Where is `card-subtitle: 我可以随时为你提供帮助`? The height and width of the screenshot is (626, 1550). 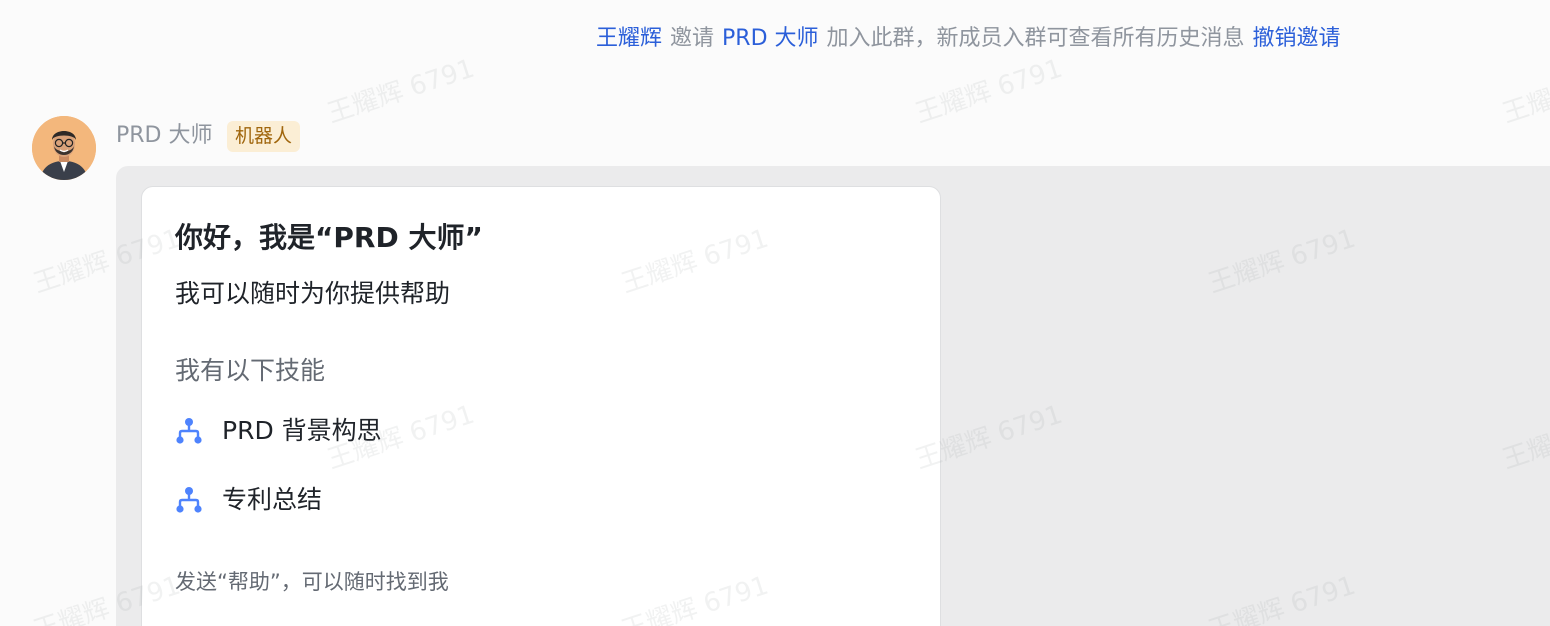 card-subtitle: 我可以随时为你提供帮助 is located at coordinates (313, 293).